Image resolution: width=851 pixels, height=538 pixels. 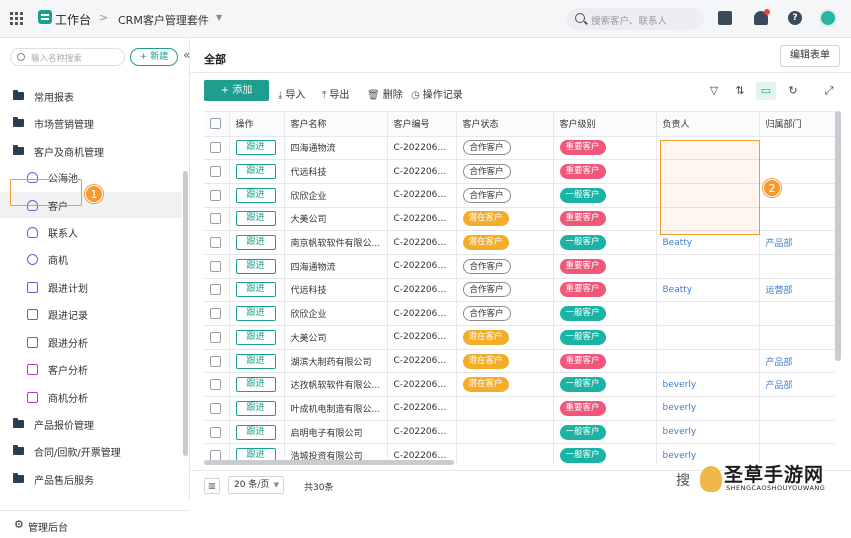 I want to click on table-row: 跟进 大美公司 C-20220608... 潜在客户 一般客户, so click(x=519, y=337).